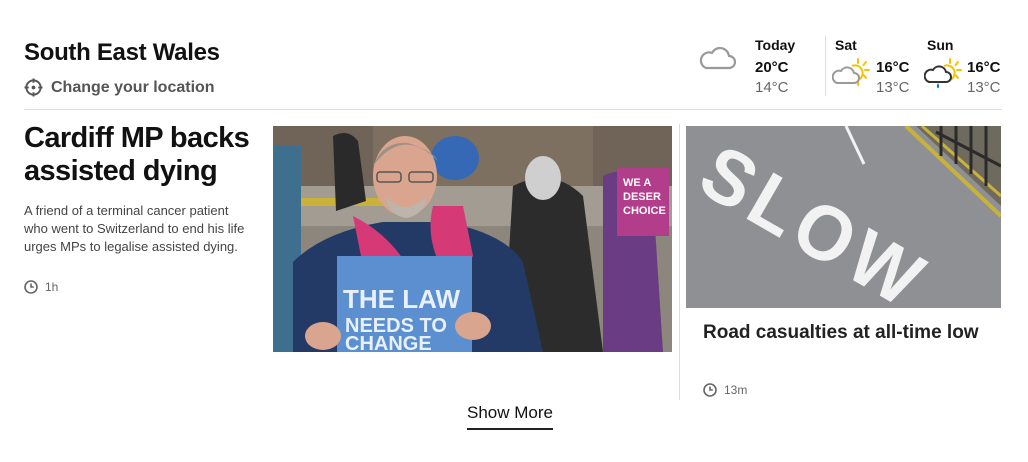 This screenshot has width=1028, height=462. I want to click on sun-rain-cloud-icon, so click(943, 73).